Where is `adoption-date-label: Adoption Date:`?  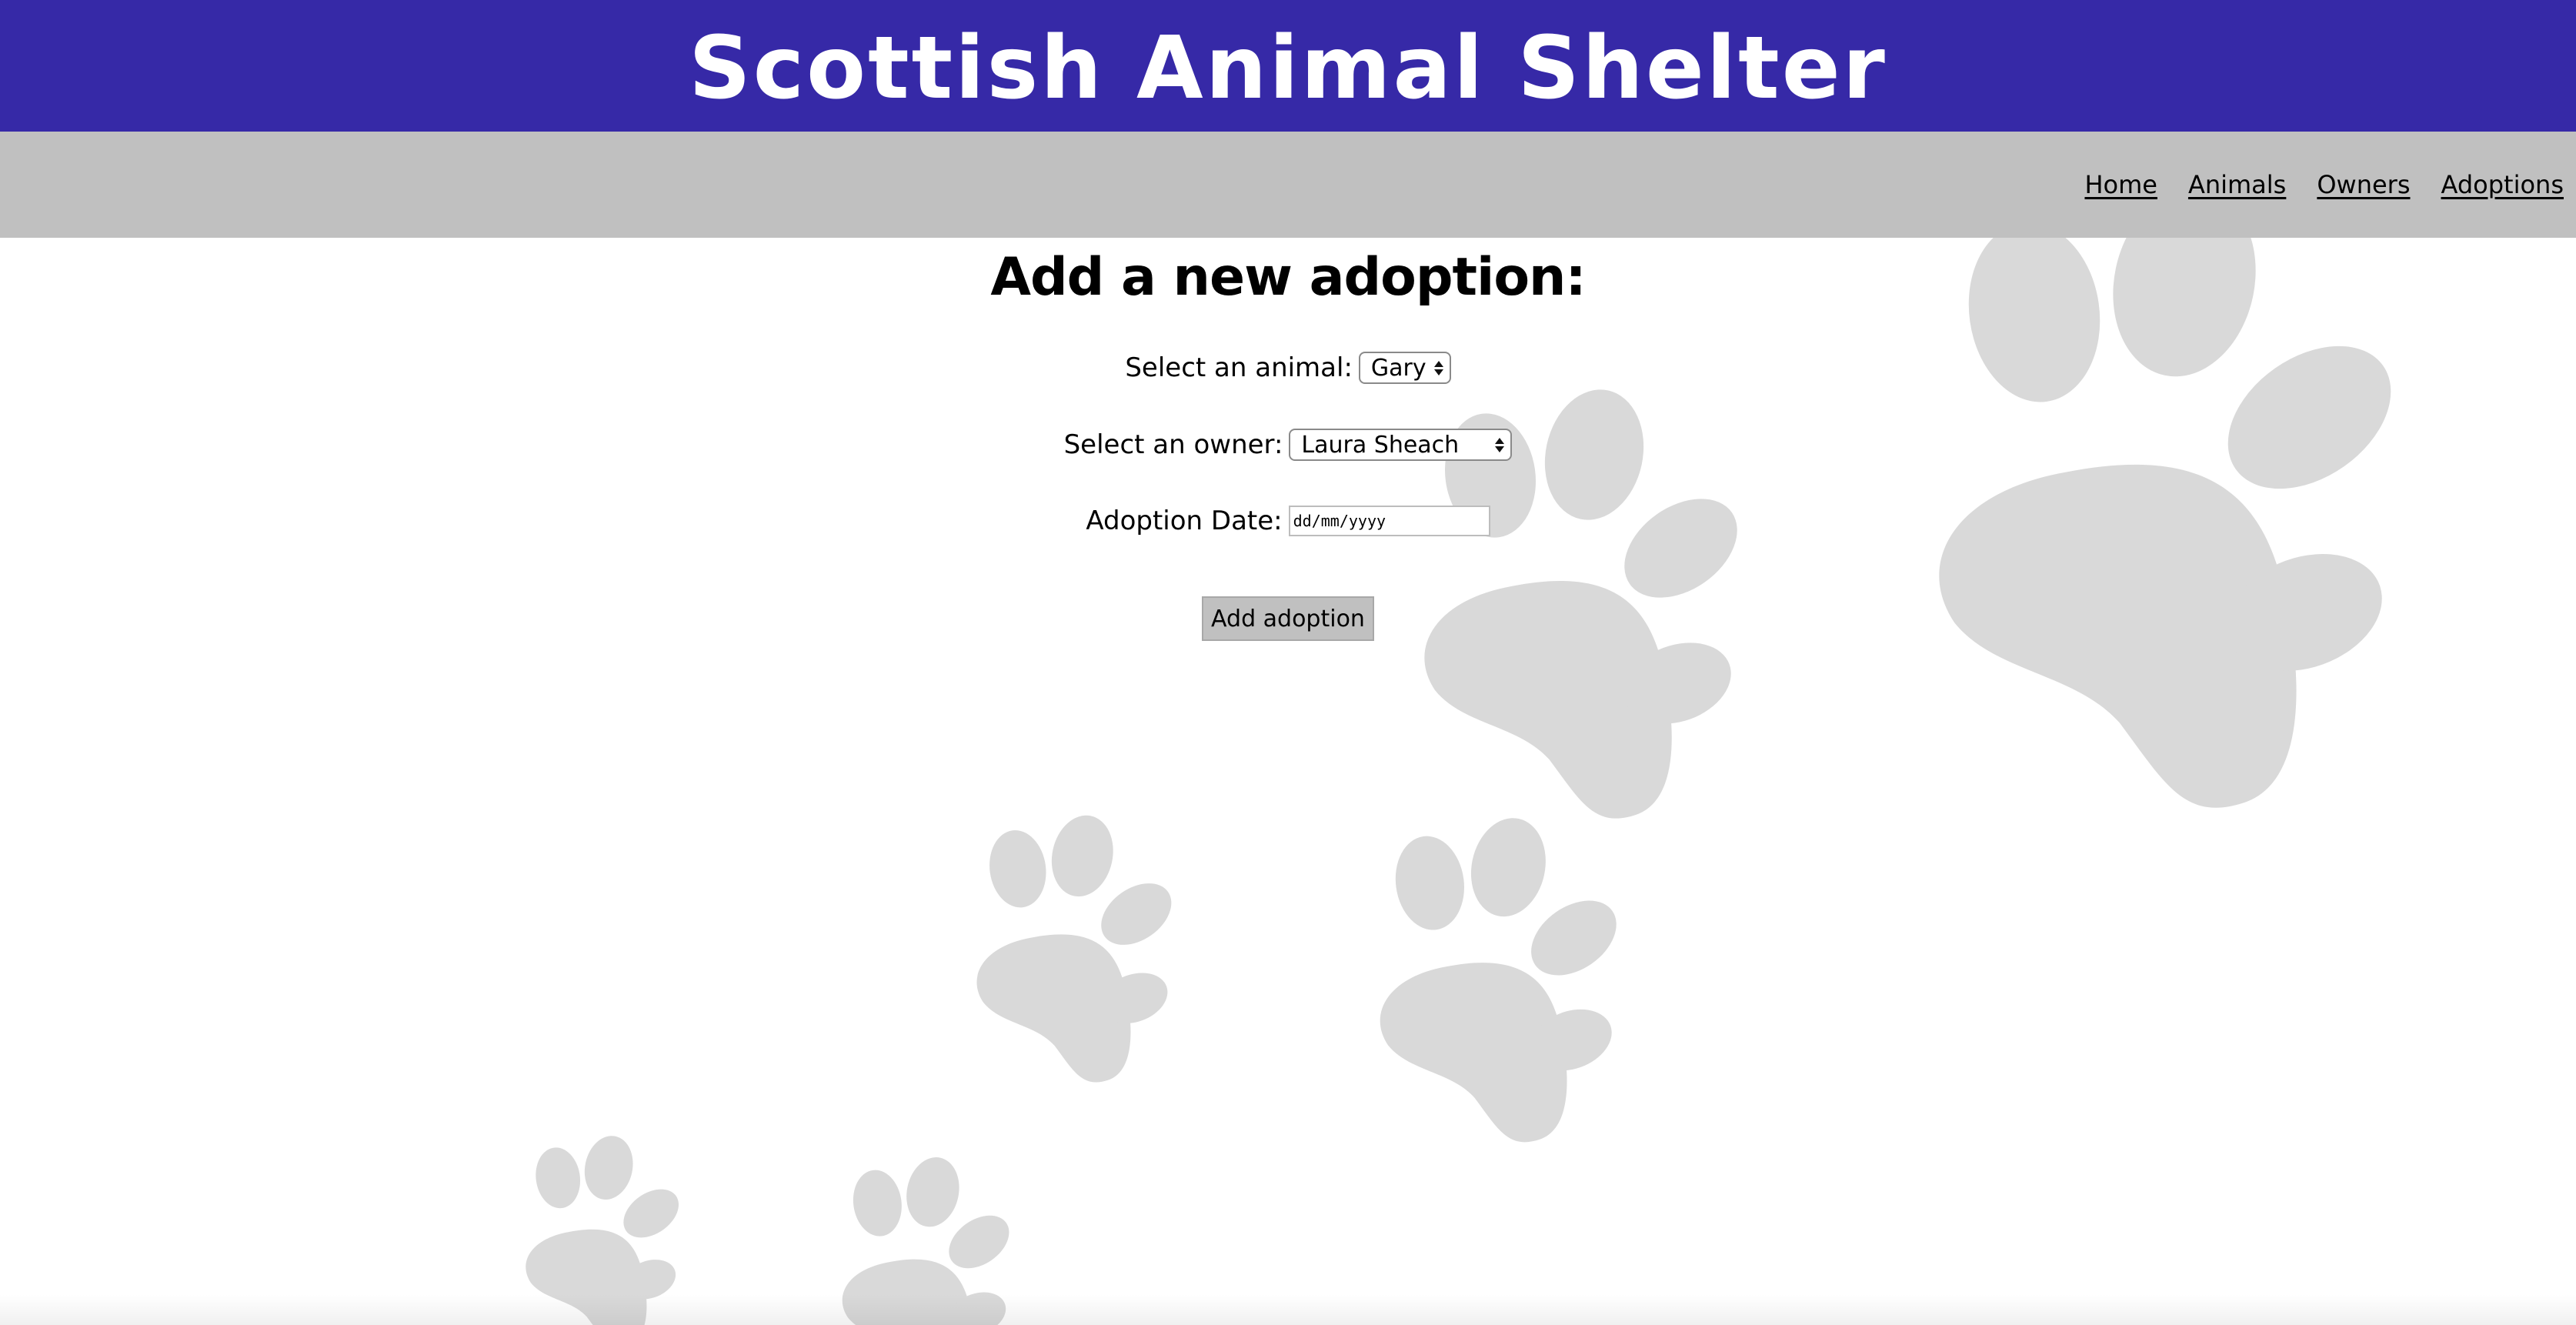
adoption-date-label: Adoption Date: is located at coordinates (1184, 521).